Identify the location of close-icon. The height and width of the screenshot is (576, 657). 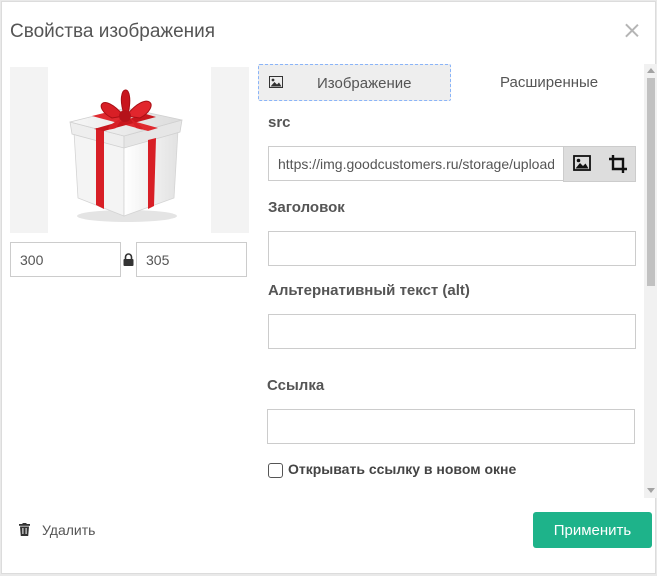
(632, 31).